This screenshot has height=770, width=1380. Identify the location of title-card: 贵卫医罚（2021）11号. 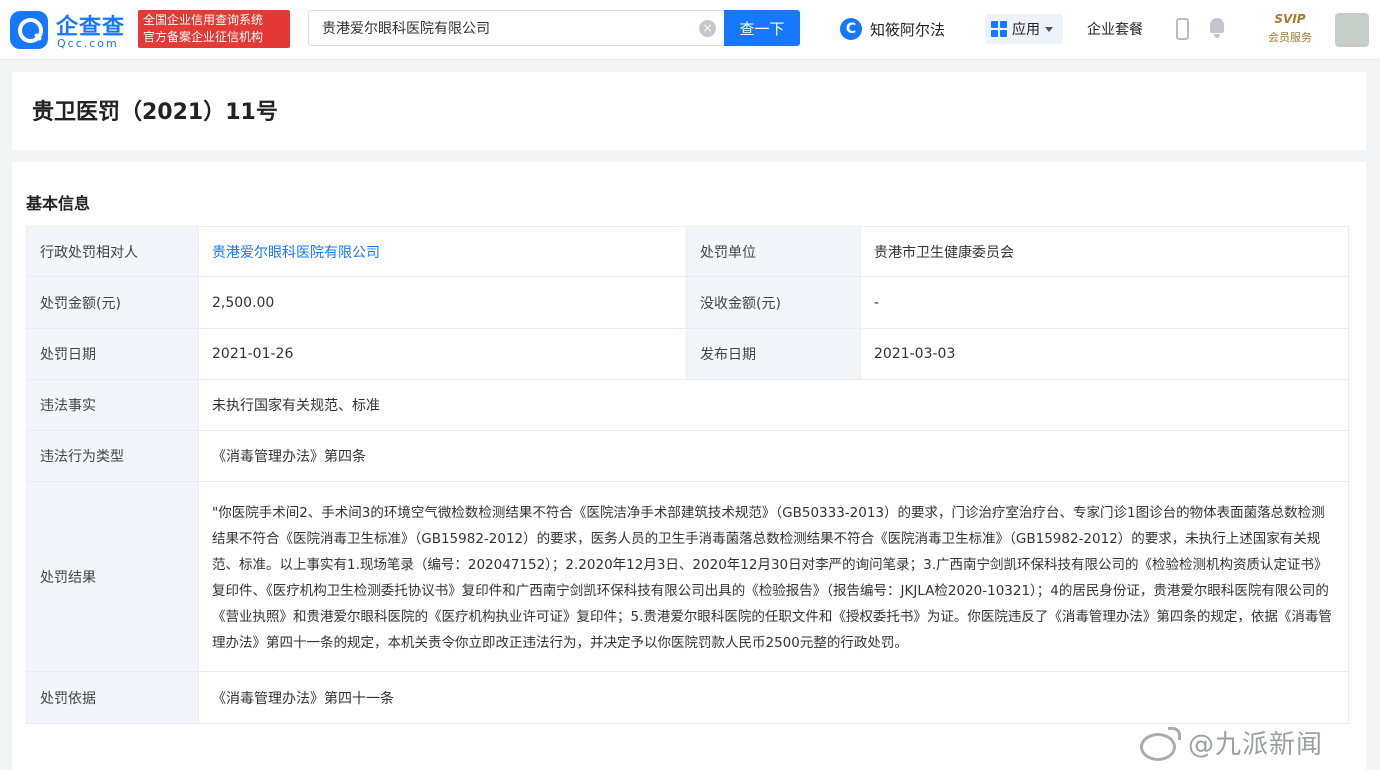
(689, 111).